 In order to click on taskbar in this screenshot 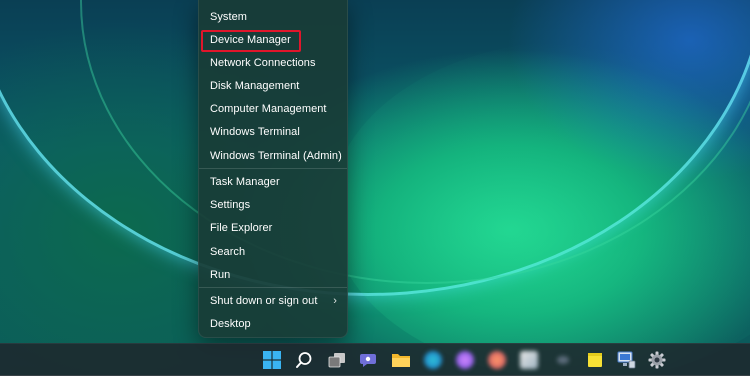, I will do `click(375, 359)`.